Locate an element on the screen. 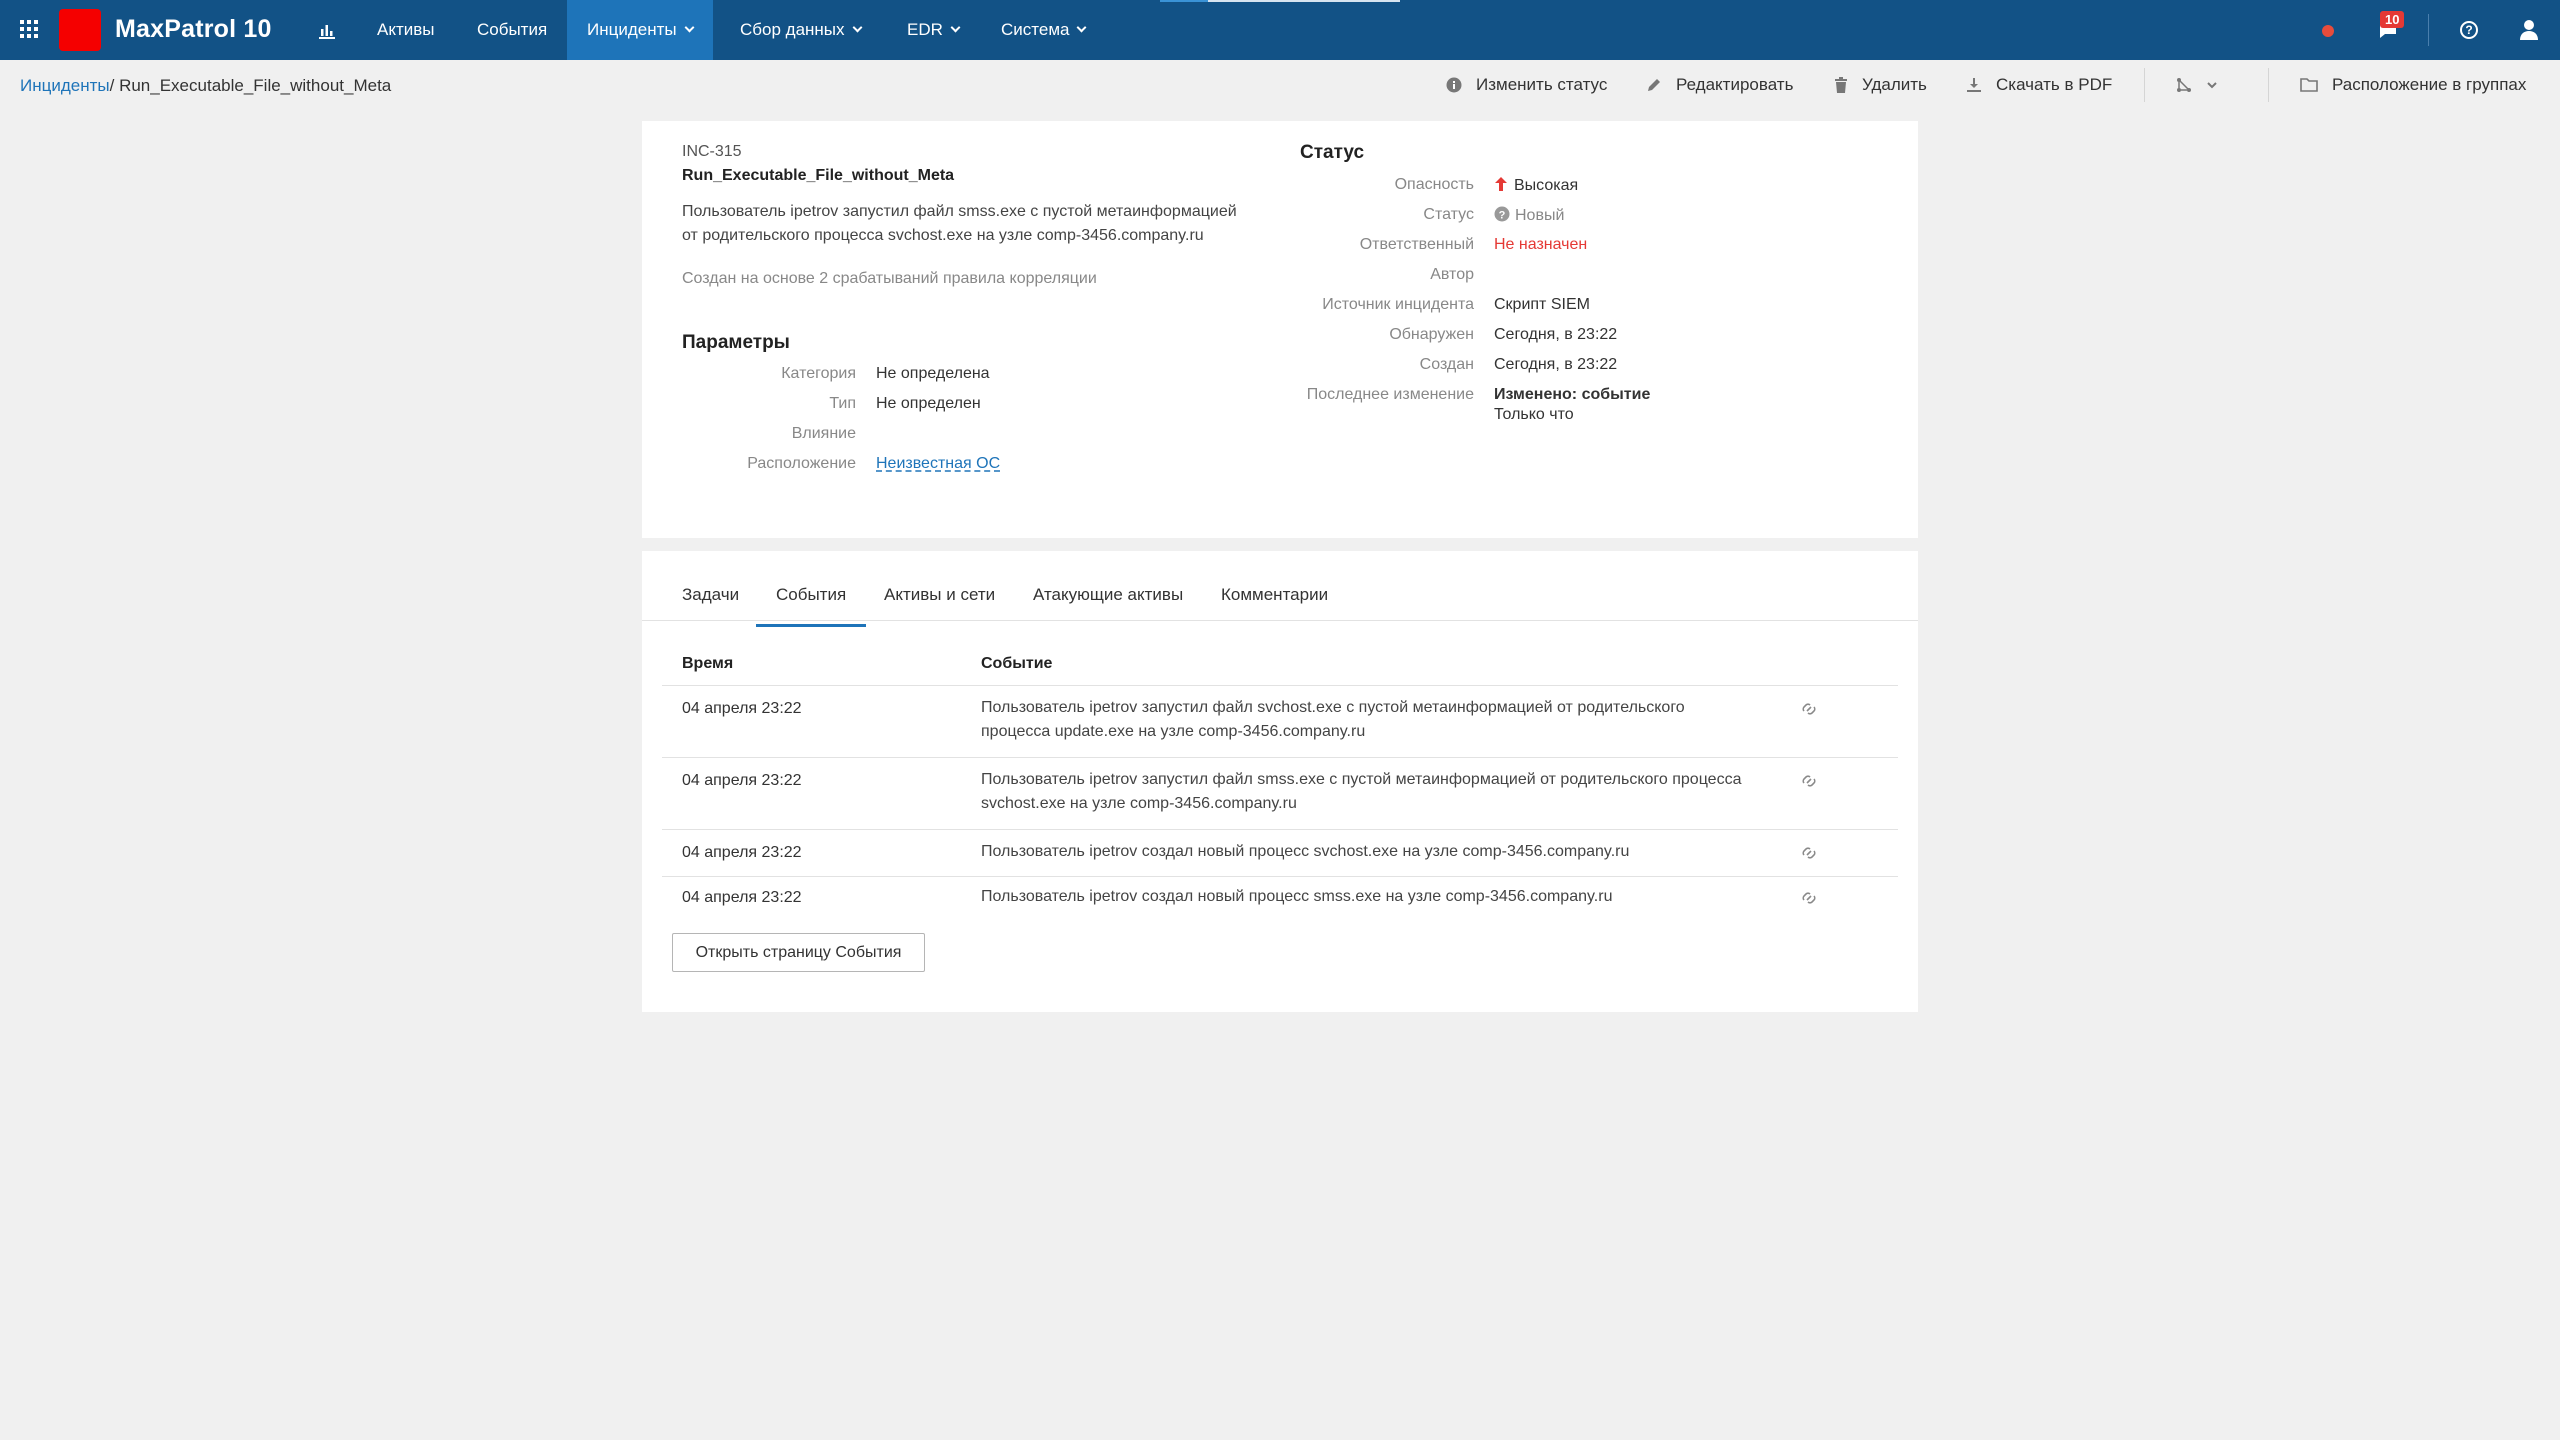 The width and height of the screenshot is (2560, 1440). actions-dropdown is located at coordinates (2204, 85).